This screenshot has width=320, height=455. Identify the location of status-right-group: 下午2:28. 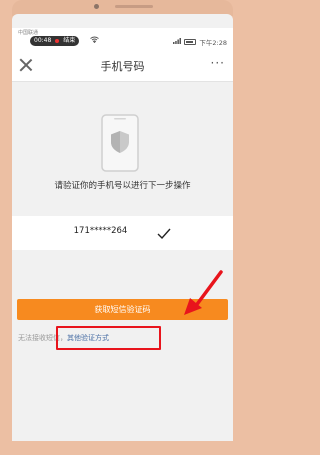
(200, 42).